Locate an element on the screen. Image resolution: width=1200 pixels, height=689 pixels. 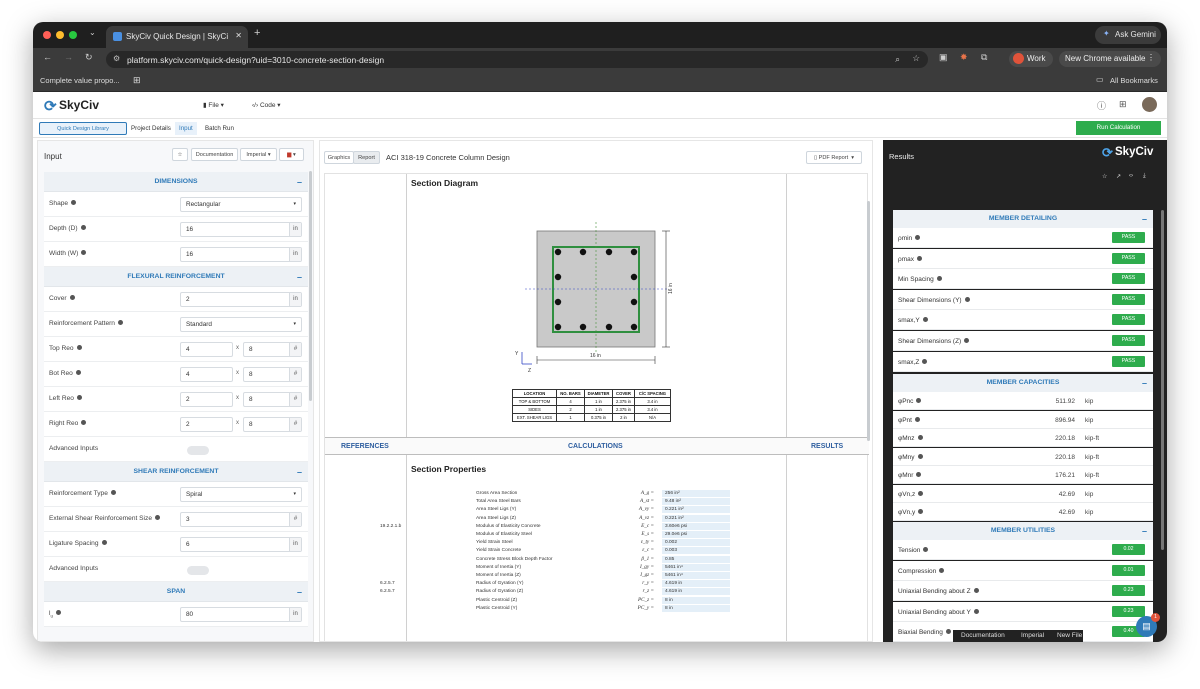
member-capacities-header: MEMBER CAPACITIES – is located at coordinates (1023, 383).